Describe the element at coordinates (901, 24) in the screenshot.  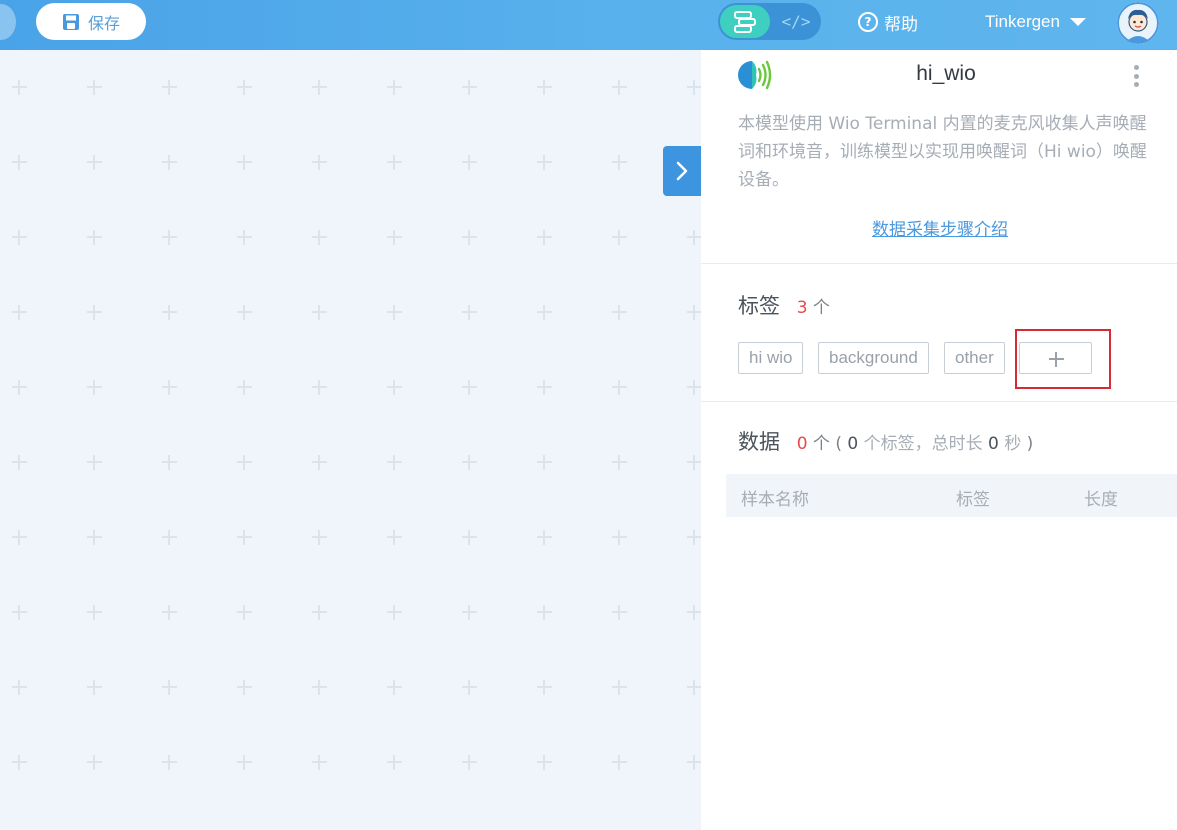
I see `help-label: 帮助` at that location.